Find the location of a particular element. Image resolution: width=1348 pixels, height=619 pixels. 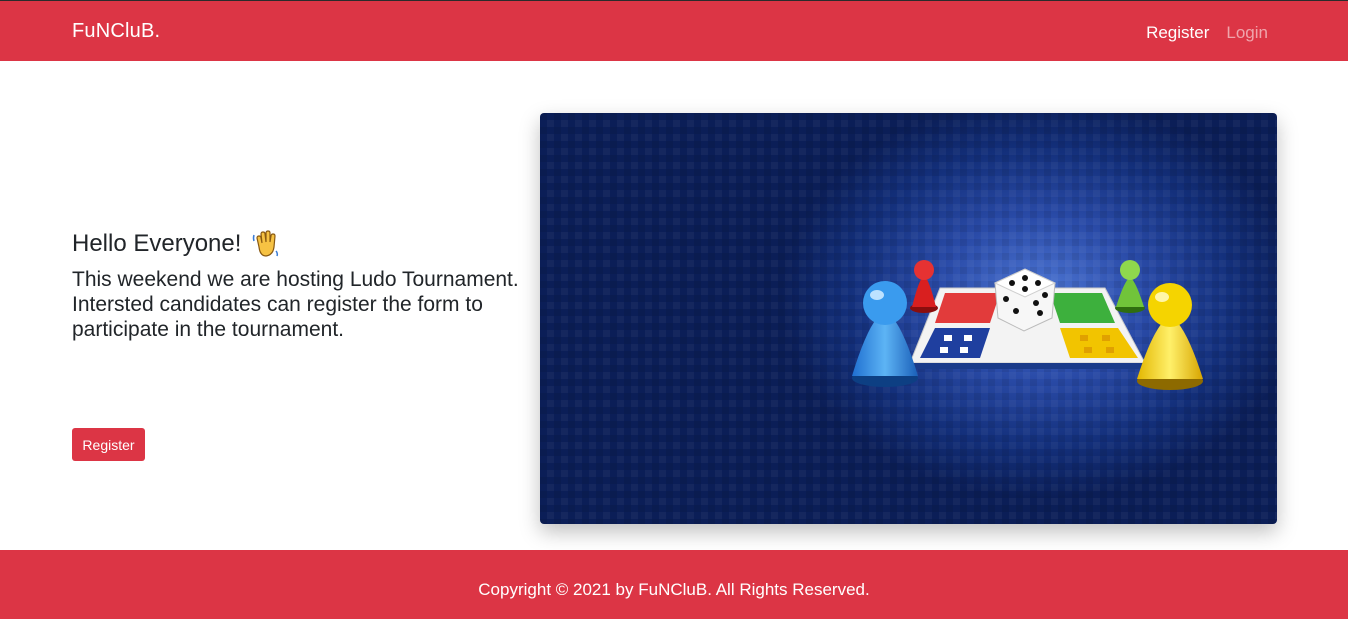

nav-links: Register Login is located at coordinates (1207, 33).